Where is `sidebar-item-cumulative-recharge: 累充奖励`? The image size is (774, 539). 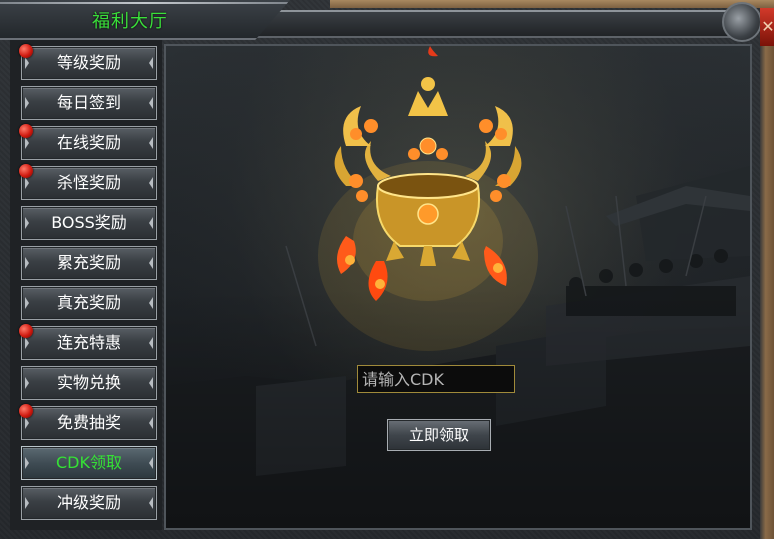
sidebar-item-cumulative-recharge: 累充奖励 is located at coordinates (89, 263).